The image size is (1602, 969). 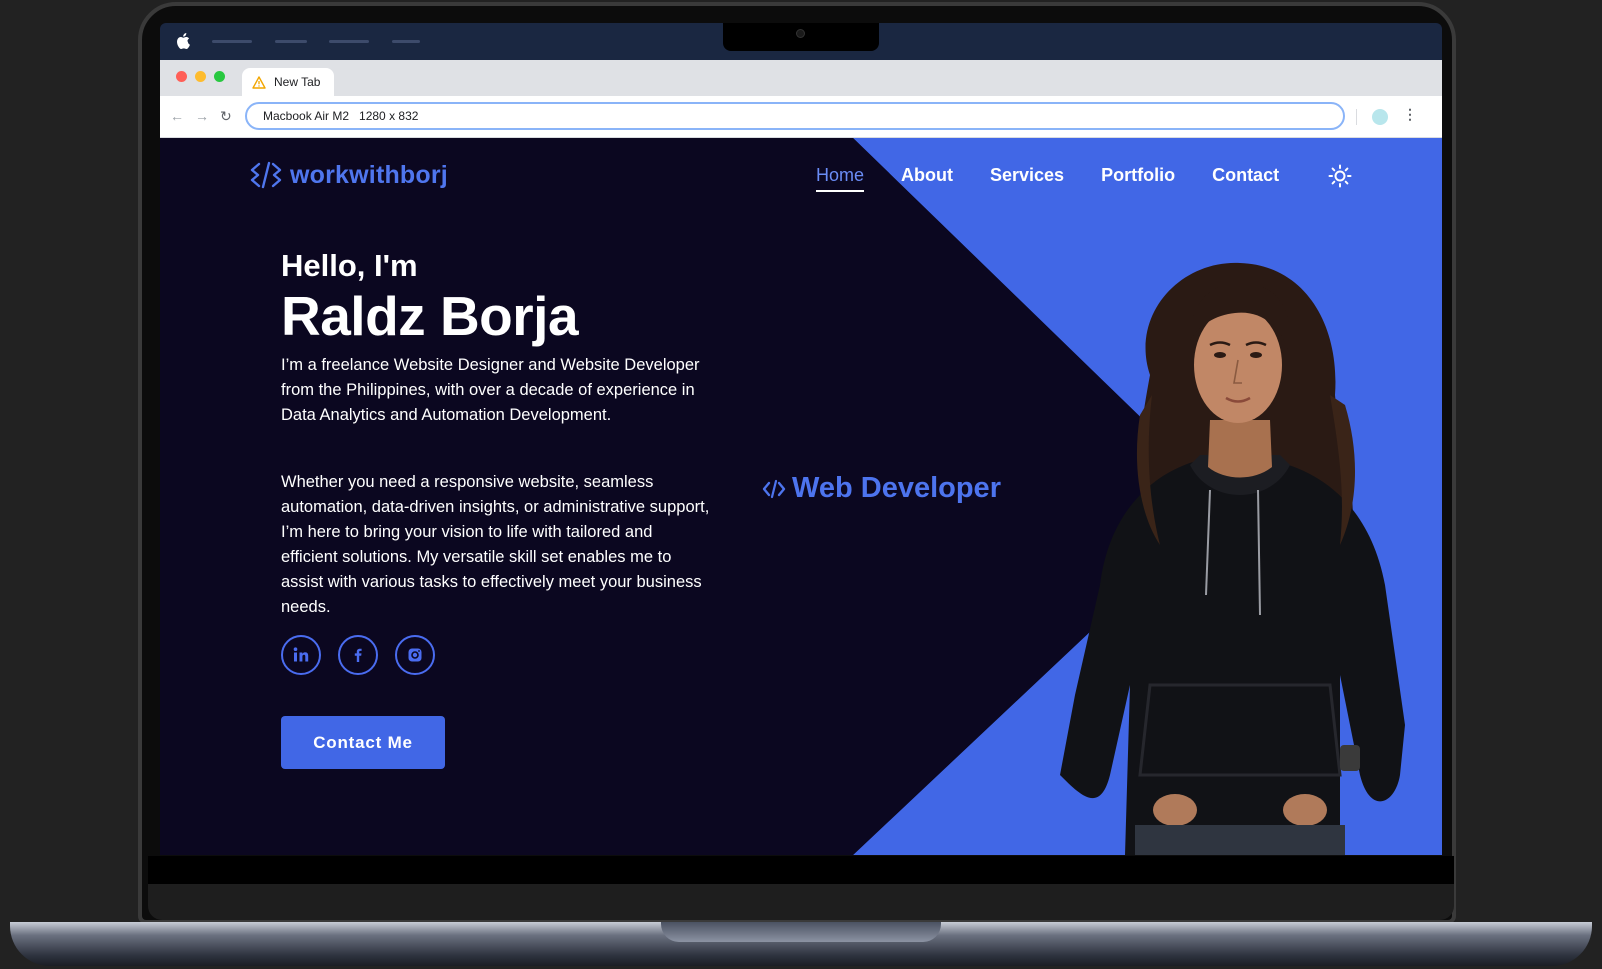 I want to click on camera-notch, so click(x=801, y=37).